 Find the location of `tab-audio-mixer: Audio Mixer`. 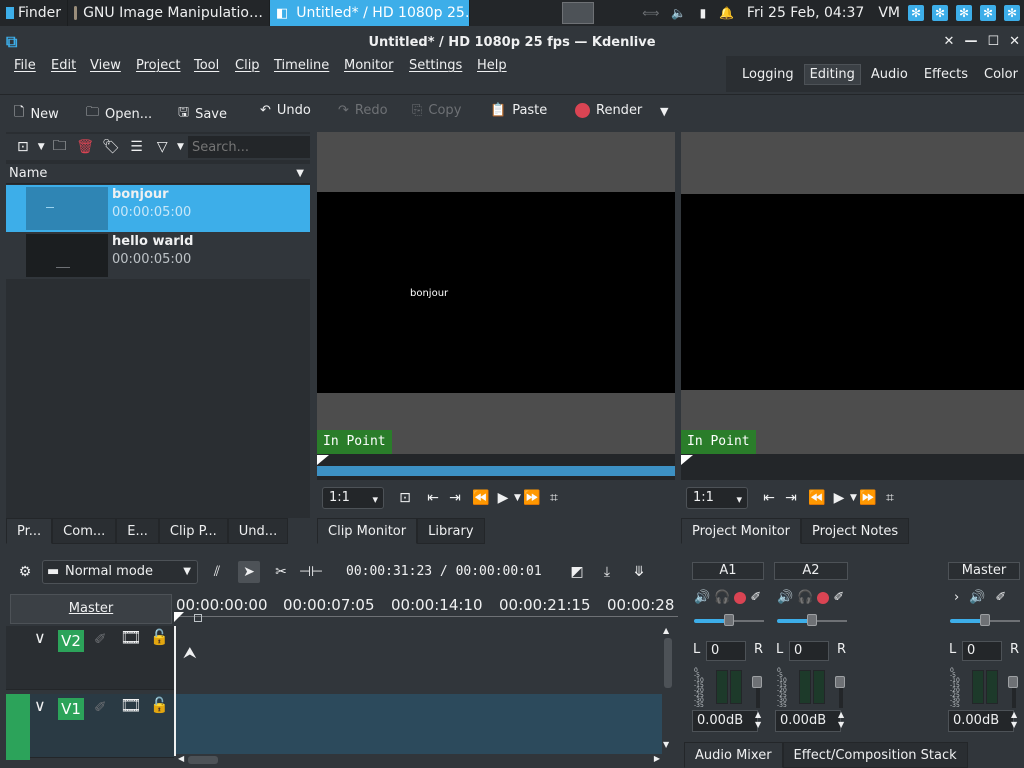

tab-audio-mixer: Audio Mixer is located at coordinates (733, 755).